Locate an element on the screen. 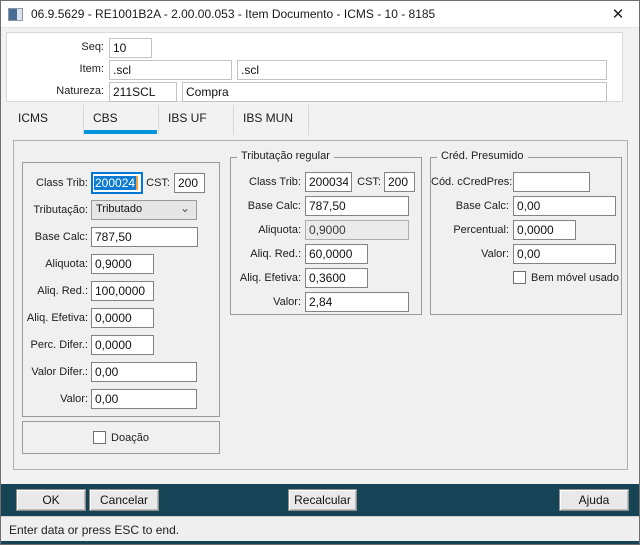 The width and height of the screenshot is (640, 545). doacao-group: Doação is located at coordinates (121, 437).